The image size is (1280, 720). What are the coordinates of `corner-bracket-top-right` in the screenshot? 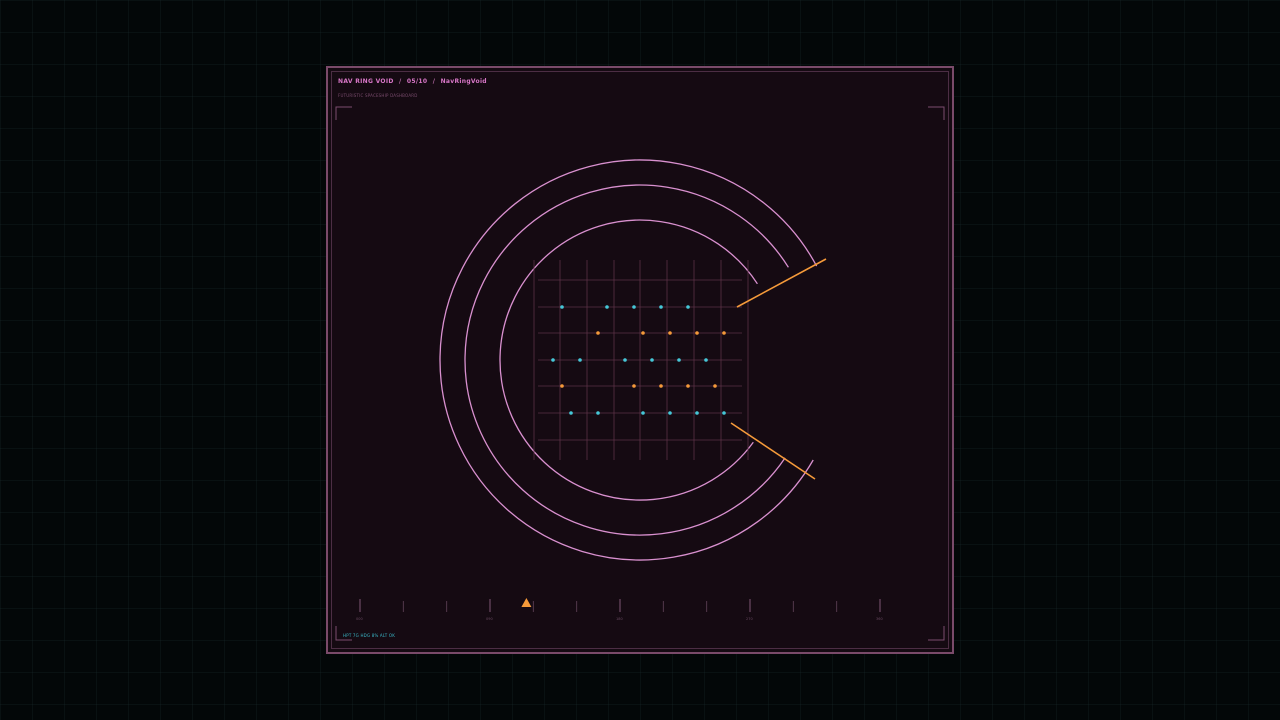 It's located at (936, 113).